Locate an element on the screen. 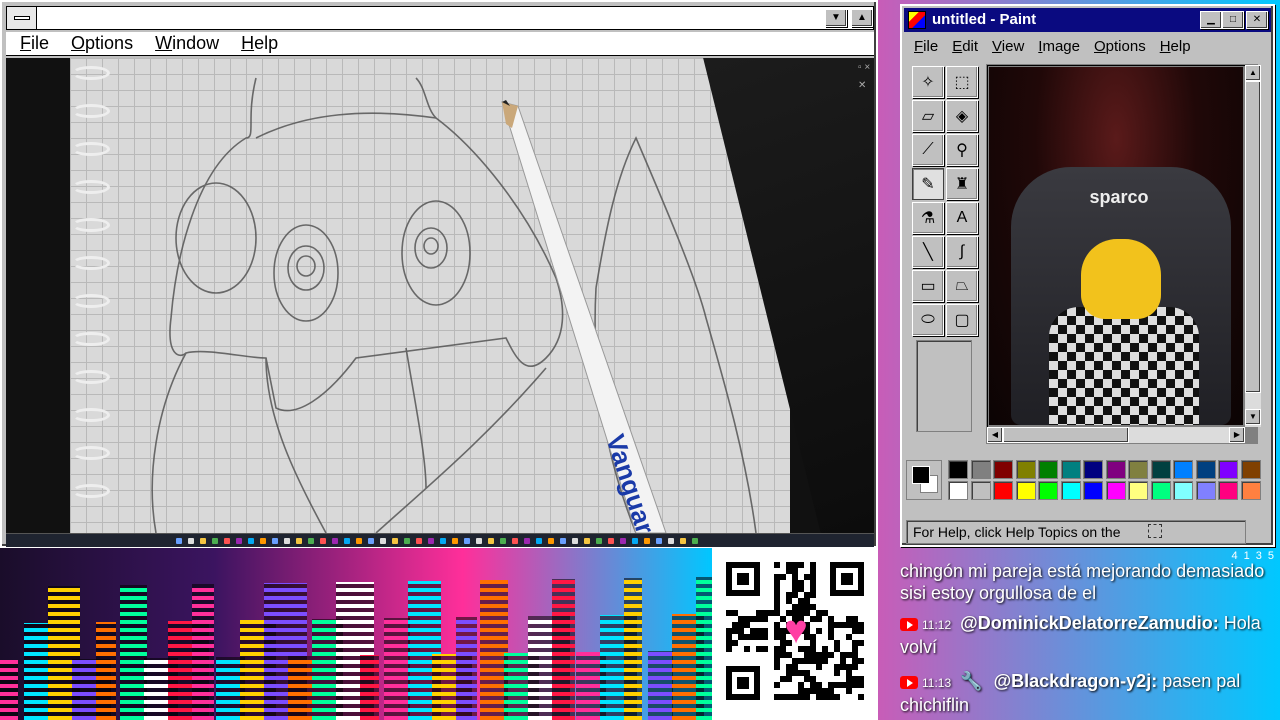 The height and width of the screenshot is (720, 1280). brush-tool: ♜ is located at coordinates (962, 184).